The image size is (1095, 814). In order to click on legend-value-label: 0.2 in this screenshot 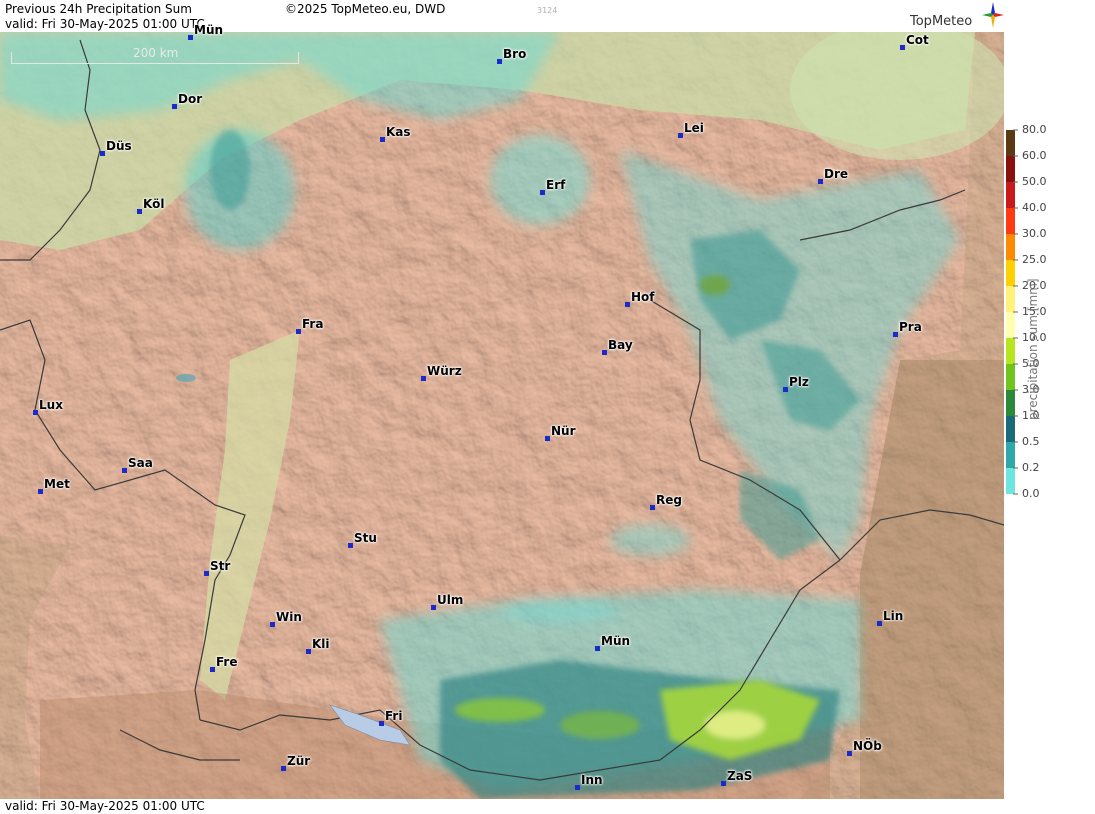, I will do `click(1031, 467)`.